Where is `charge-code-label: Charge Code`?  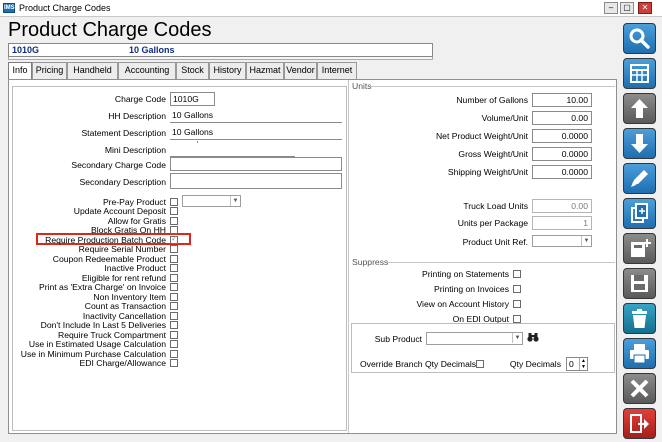 charge-code-label: Charge Code is located at coordinates (140, 99).